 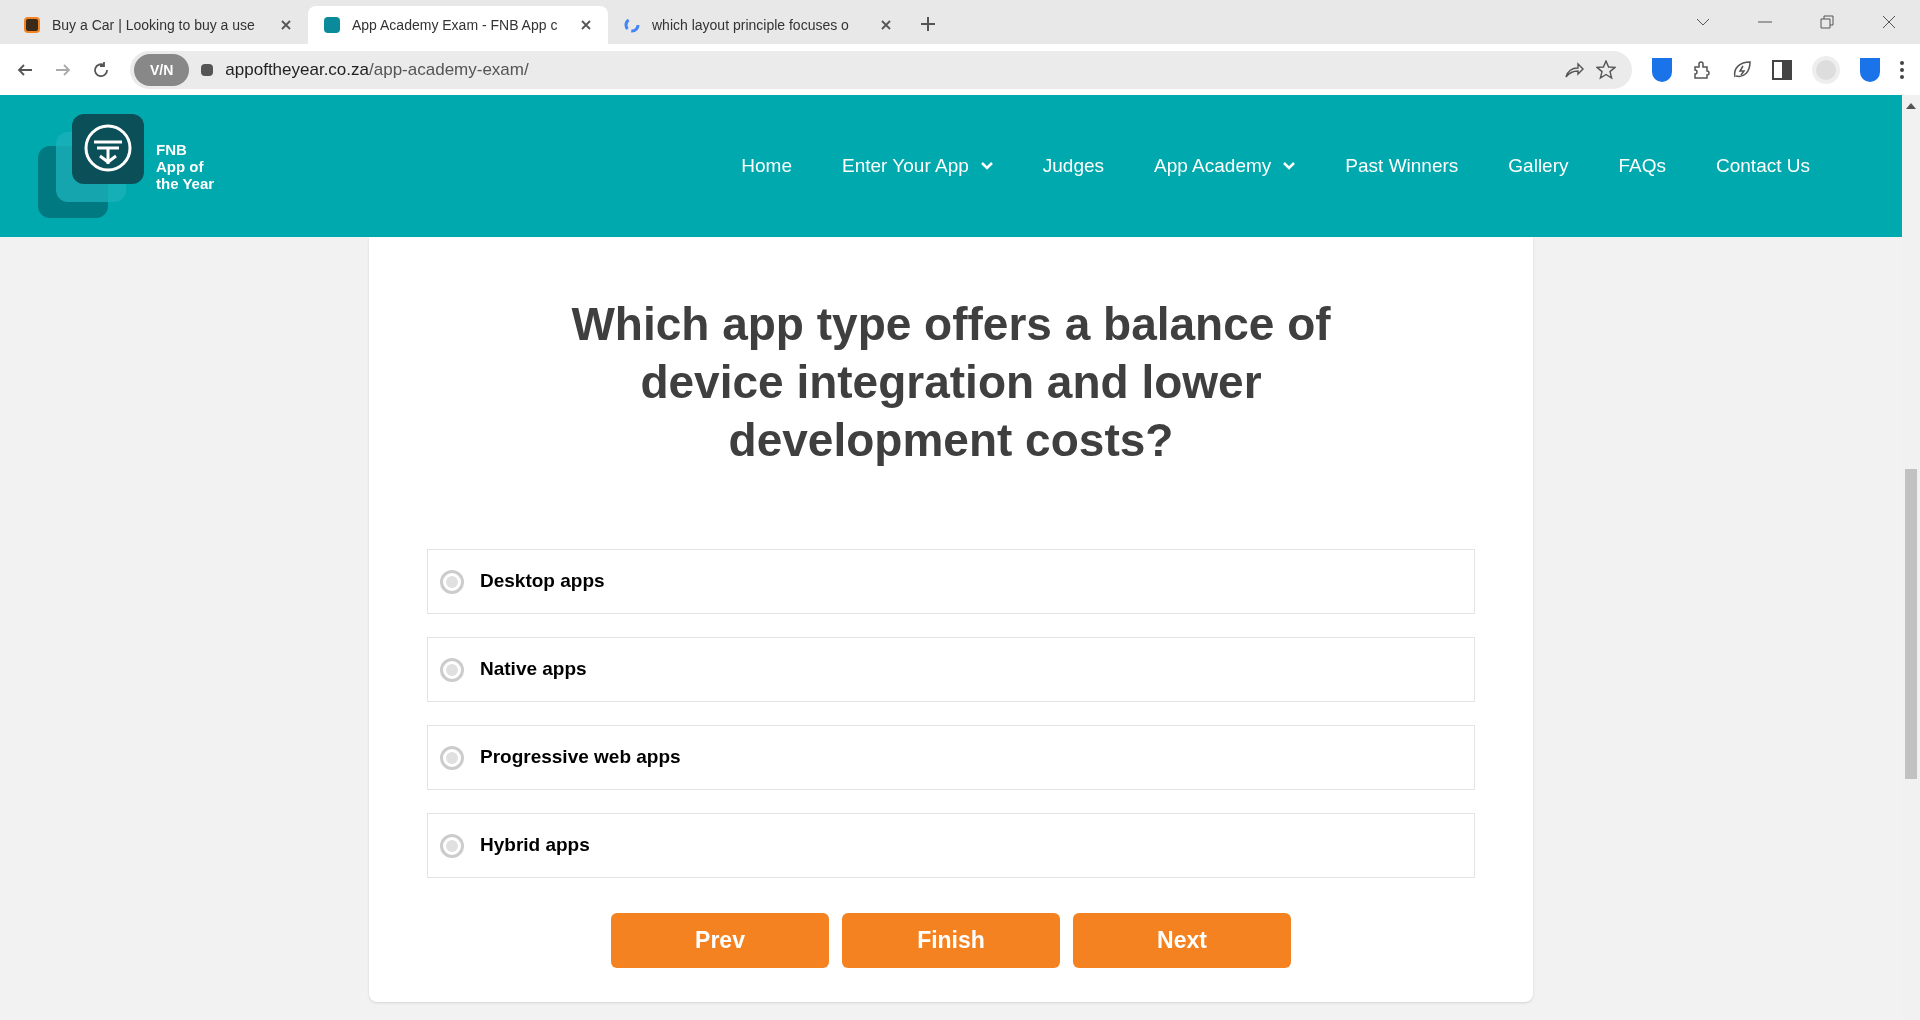 What do you see at coordinates (90, 166) in the screenshot?
I see `logo-icon` at bounding box center [90, 166].